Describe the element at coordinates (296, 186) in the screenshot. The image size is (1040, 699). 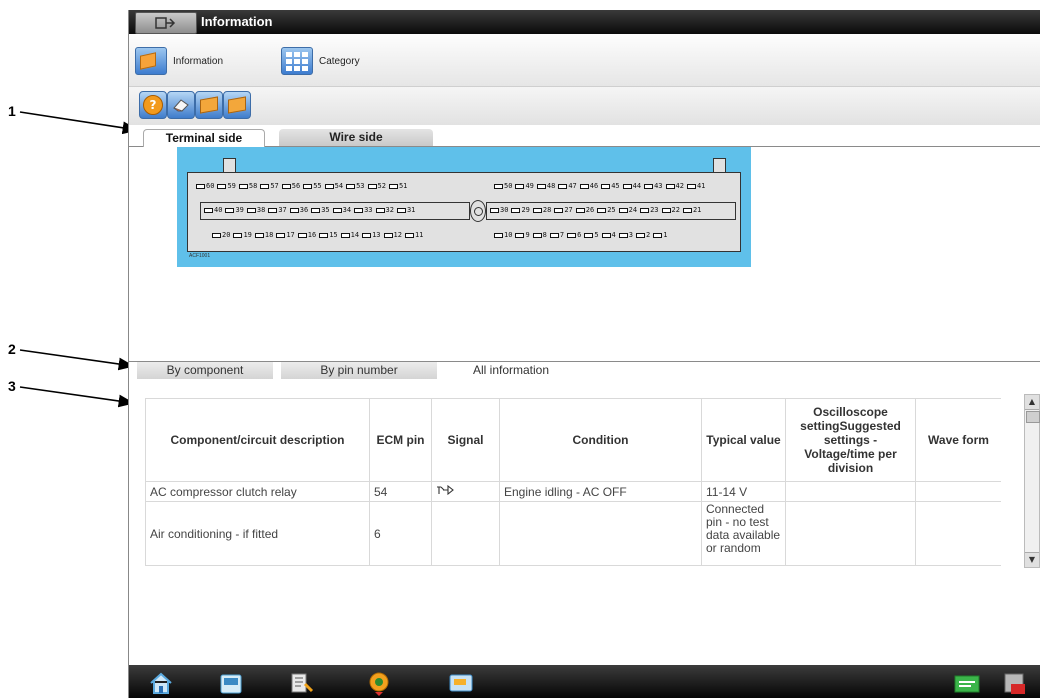
I see `pin-number: 56` at that location.